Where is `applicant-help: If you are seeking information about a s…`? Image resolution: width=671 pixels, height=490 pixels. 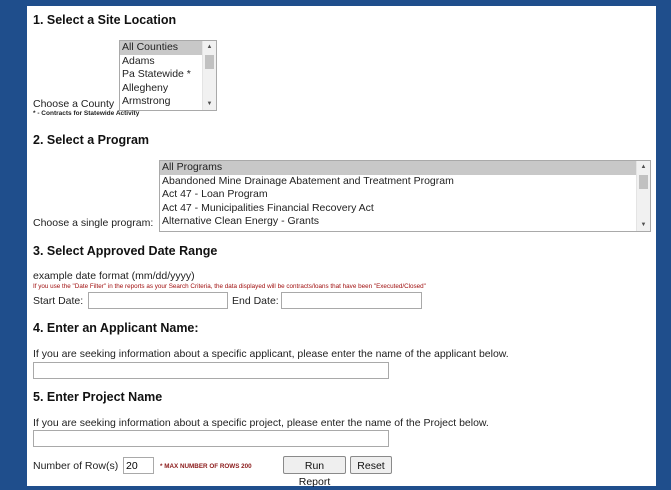
applicant-help: If you are seeking information about a s… is located at coordinates (271, 354).